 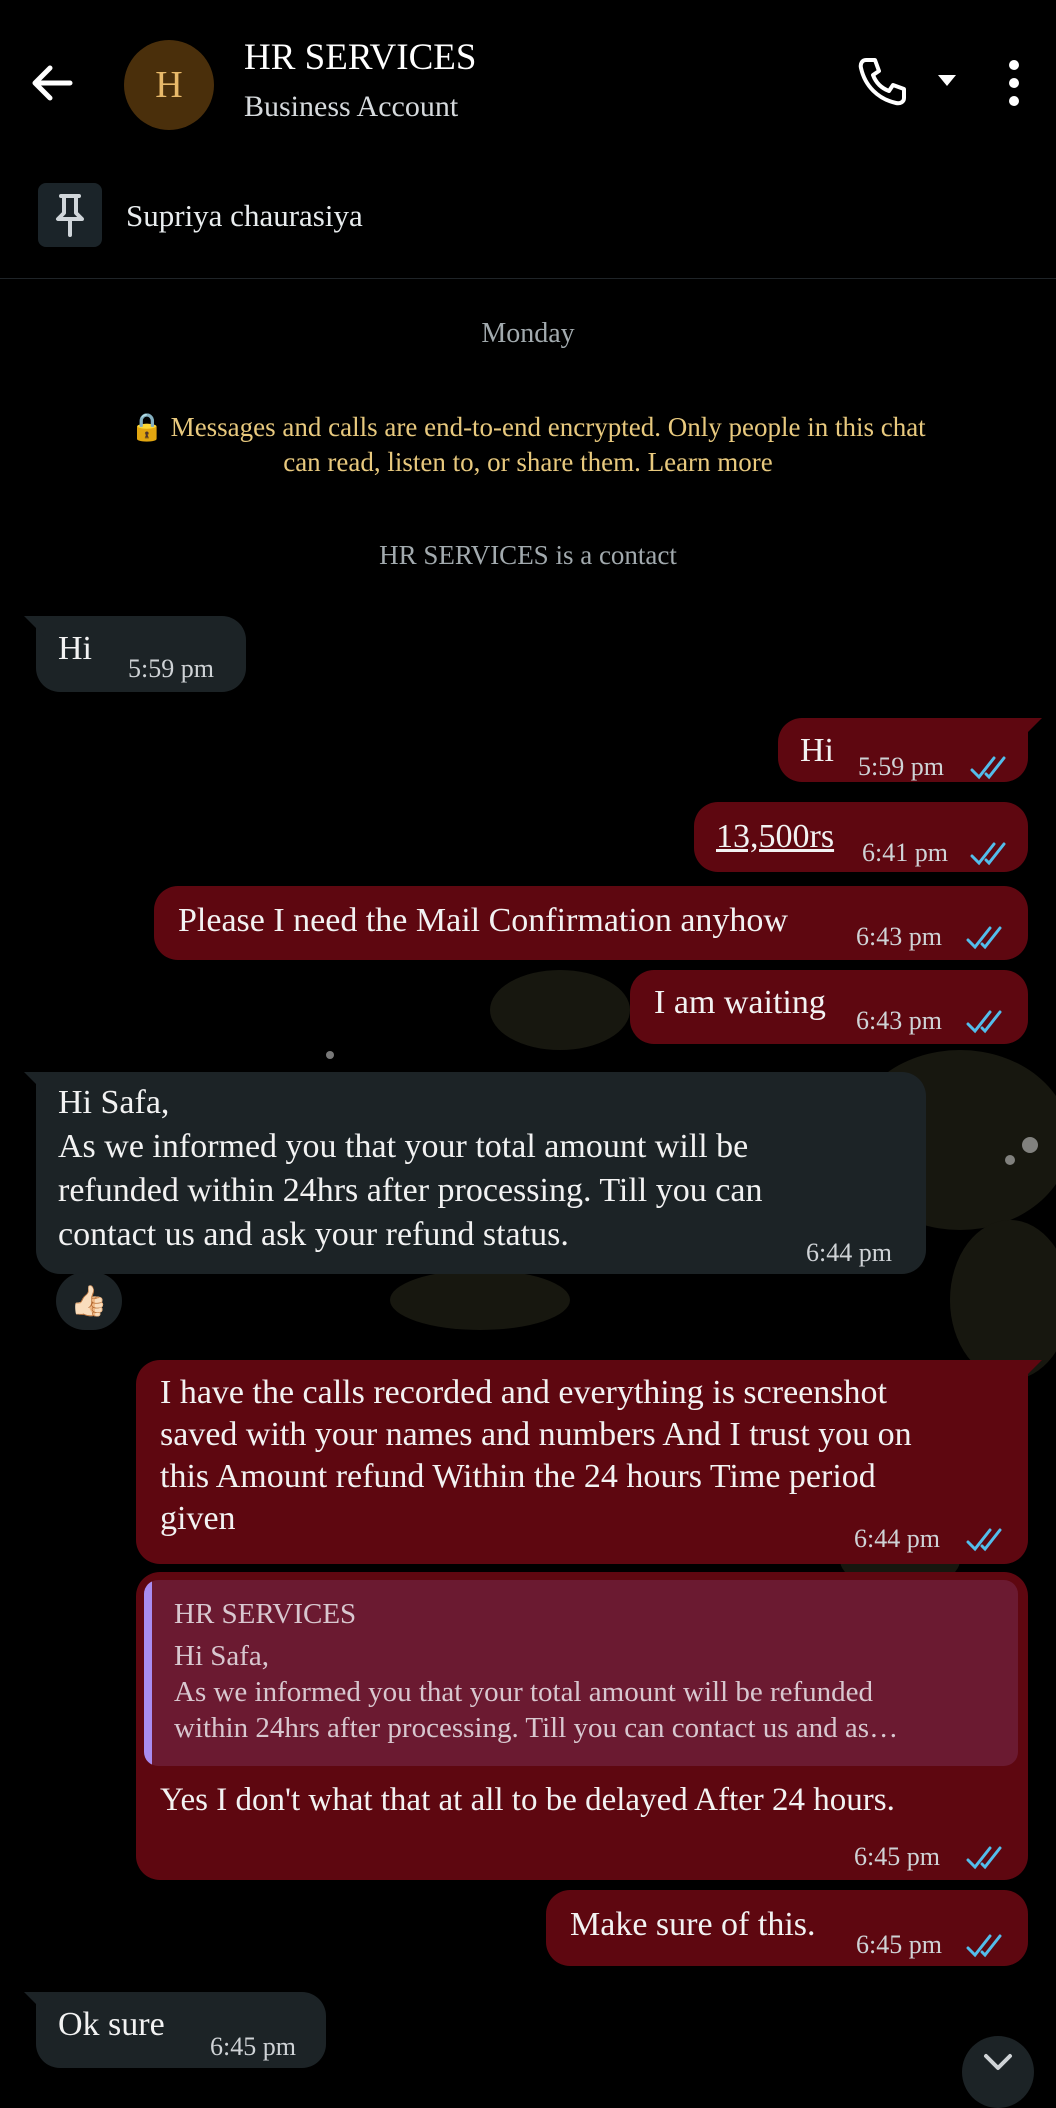 What do you see at coordinates (111, 2024) in the screenshot?
I see `message-text: Ok sure` at bounding box center [111, 2024].